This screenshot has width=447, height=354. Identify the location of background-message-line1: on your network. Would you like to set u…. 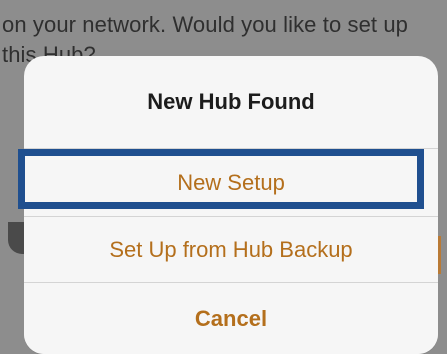
(205, 24).